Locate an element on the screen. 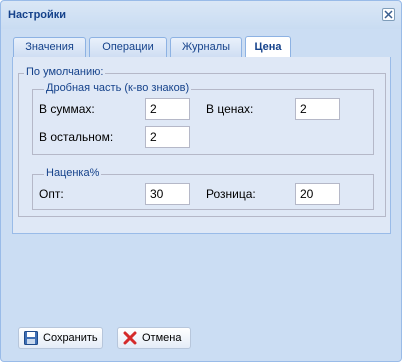 The width and height of the screenshot is (402, 362). retail-label: Розница: is located at coordinates (231, 194).